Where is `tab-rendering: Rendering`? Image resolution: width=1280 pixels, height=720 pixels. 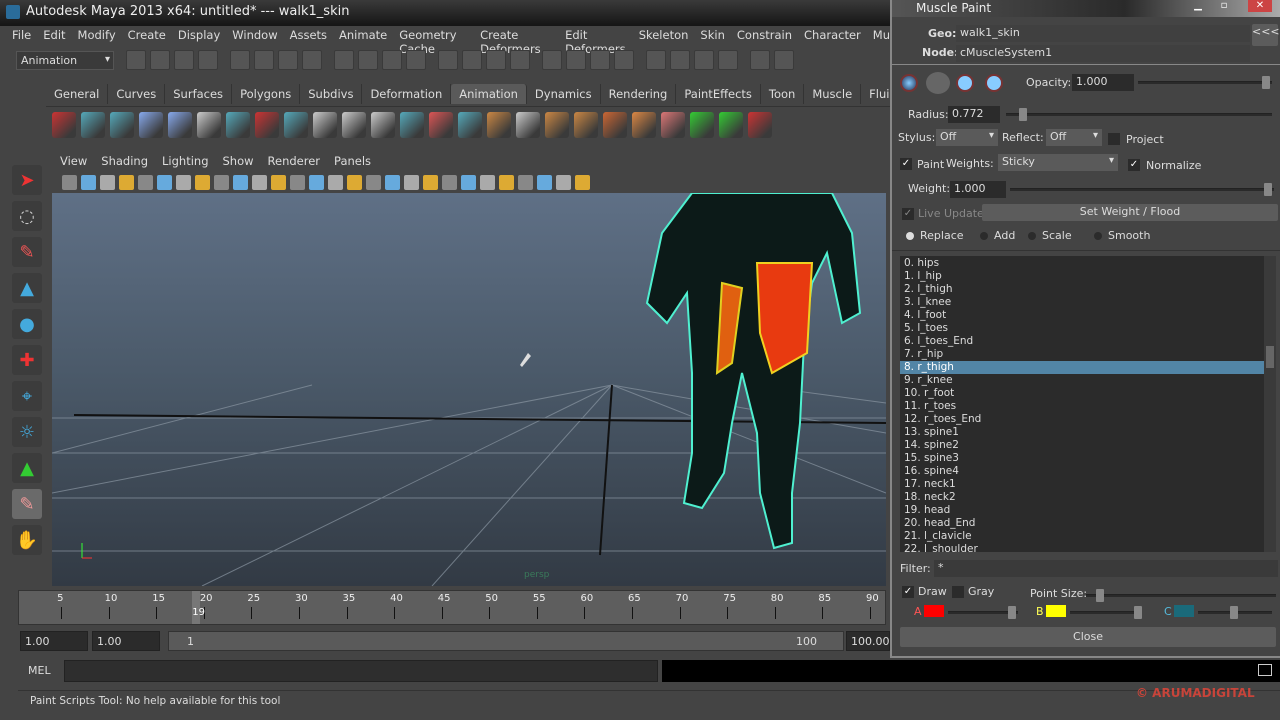 tab-rendering: Rendering is located at coordinates (639, 94).